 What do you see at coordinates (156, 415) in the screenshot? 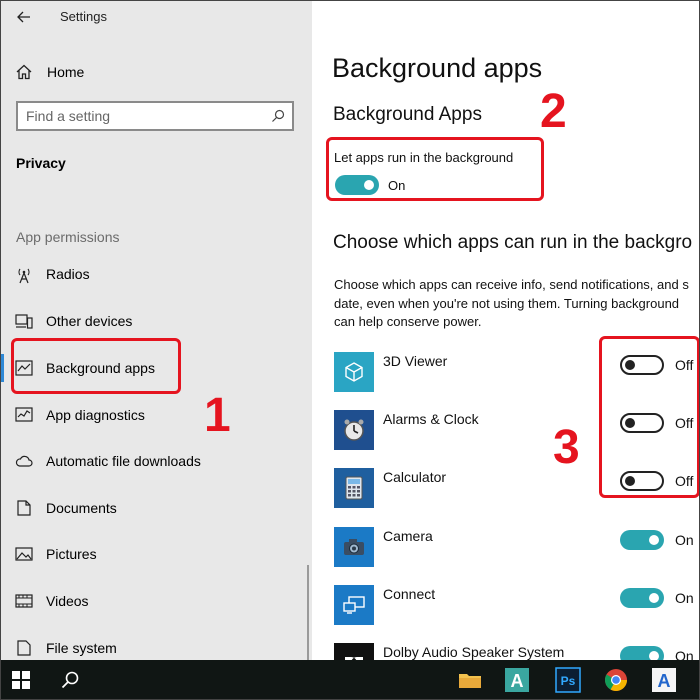
I see `sidebar-item-app-diagnostics: App diagnostics` at bounding box center [156, 415].